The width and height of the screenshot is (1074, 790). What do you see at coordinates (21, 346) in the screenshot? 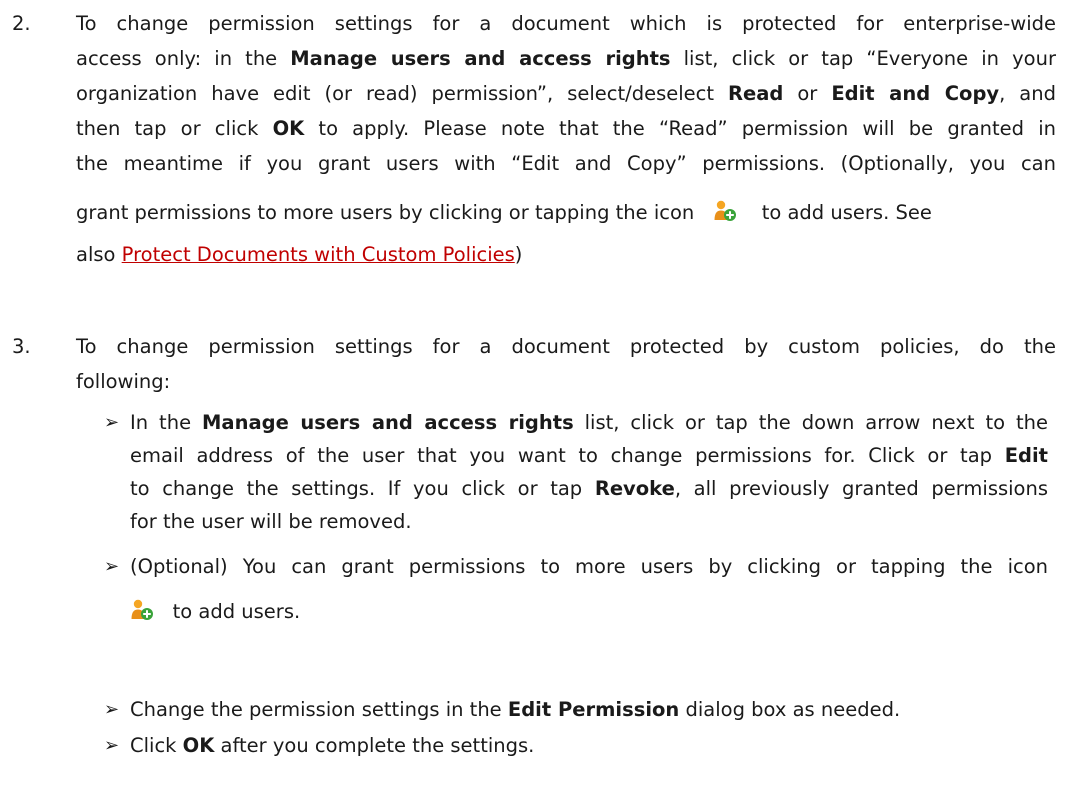
I see `list-number: 3.` at bounding box center [21, 346].